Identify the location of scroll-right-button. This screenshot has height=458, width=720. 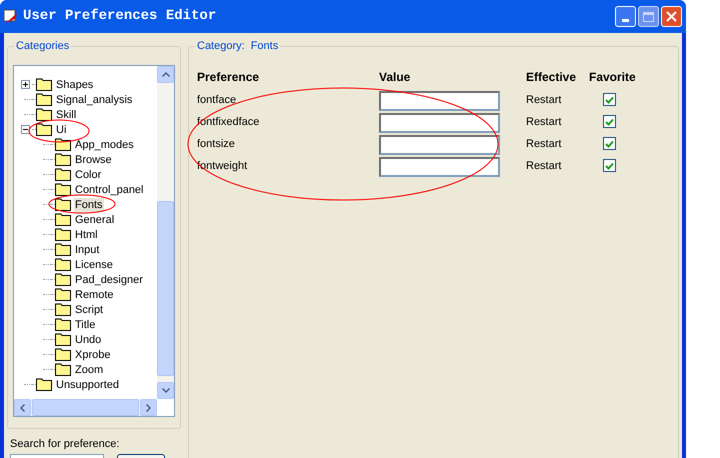
(148, 407).